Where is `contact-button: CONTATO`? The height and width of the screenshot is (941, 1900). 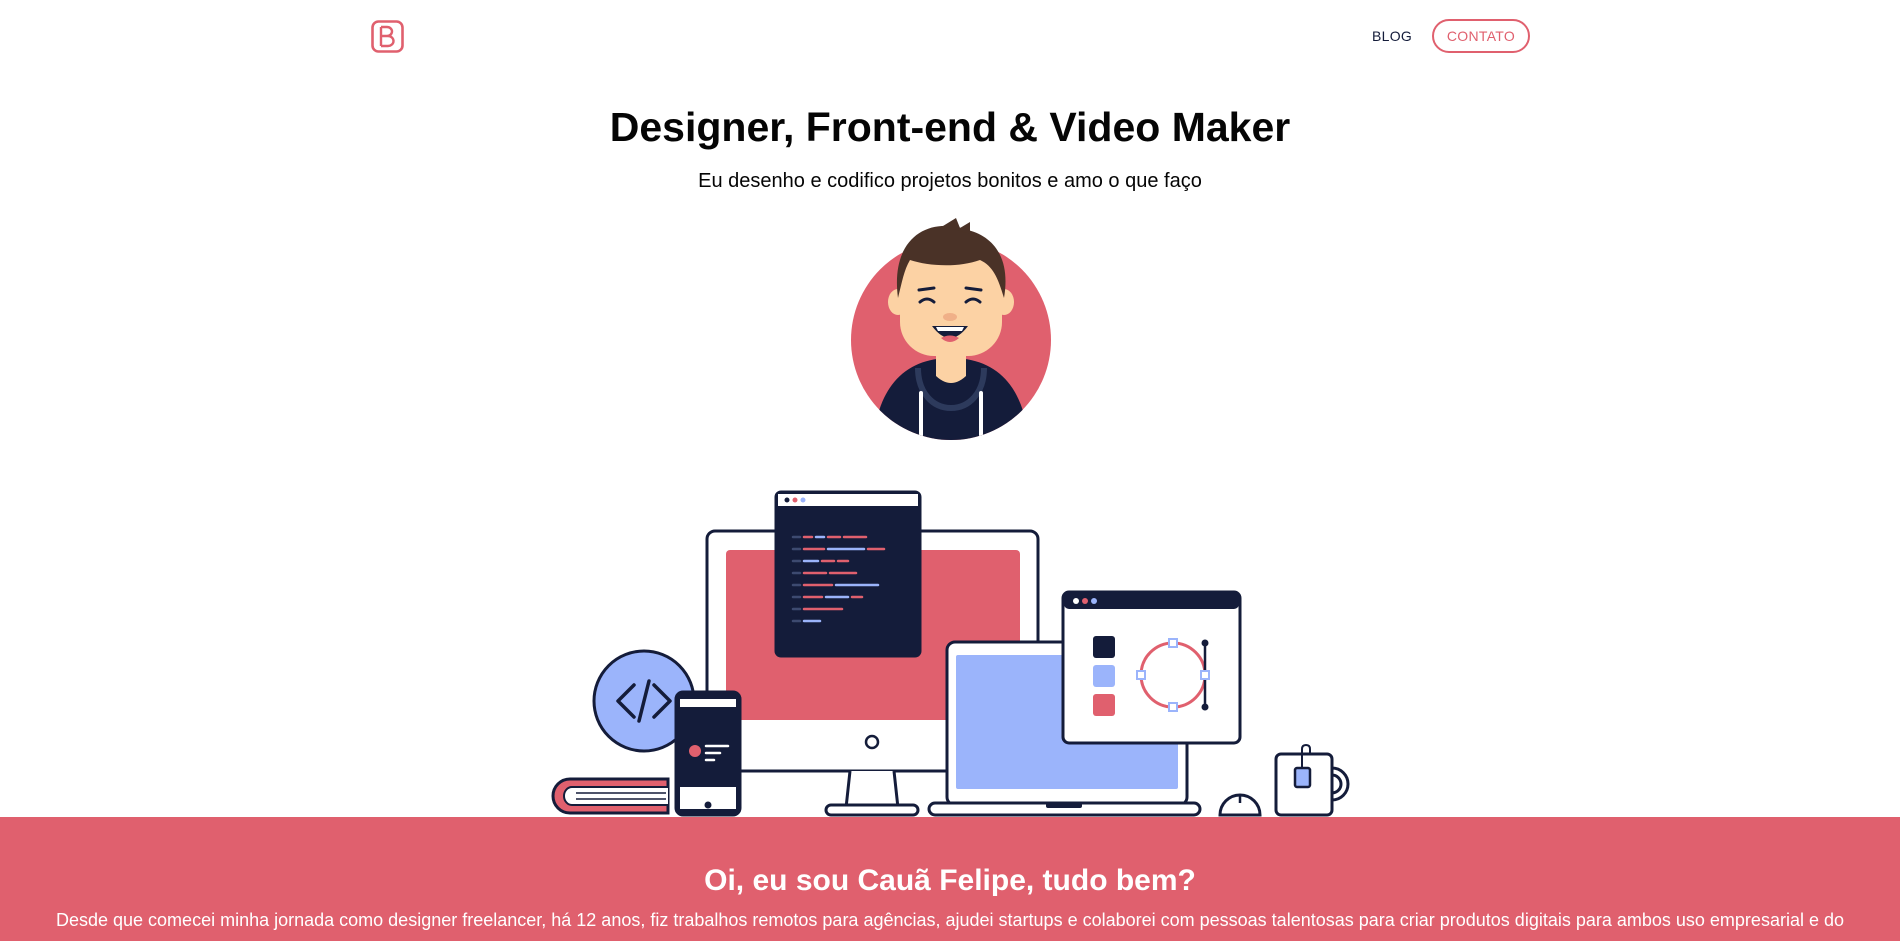 contact-button: CONTATO is located at coordinates (1481, 36).